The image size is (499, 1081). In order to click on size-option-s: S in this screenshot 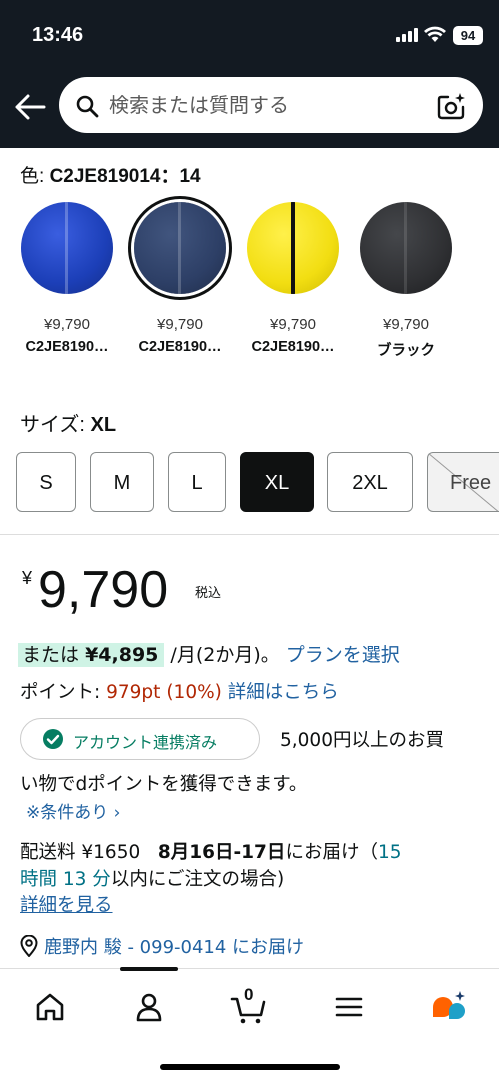, I will do `click(46, 482)`.